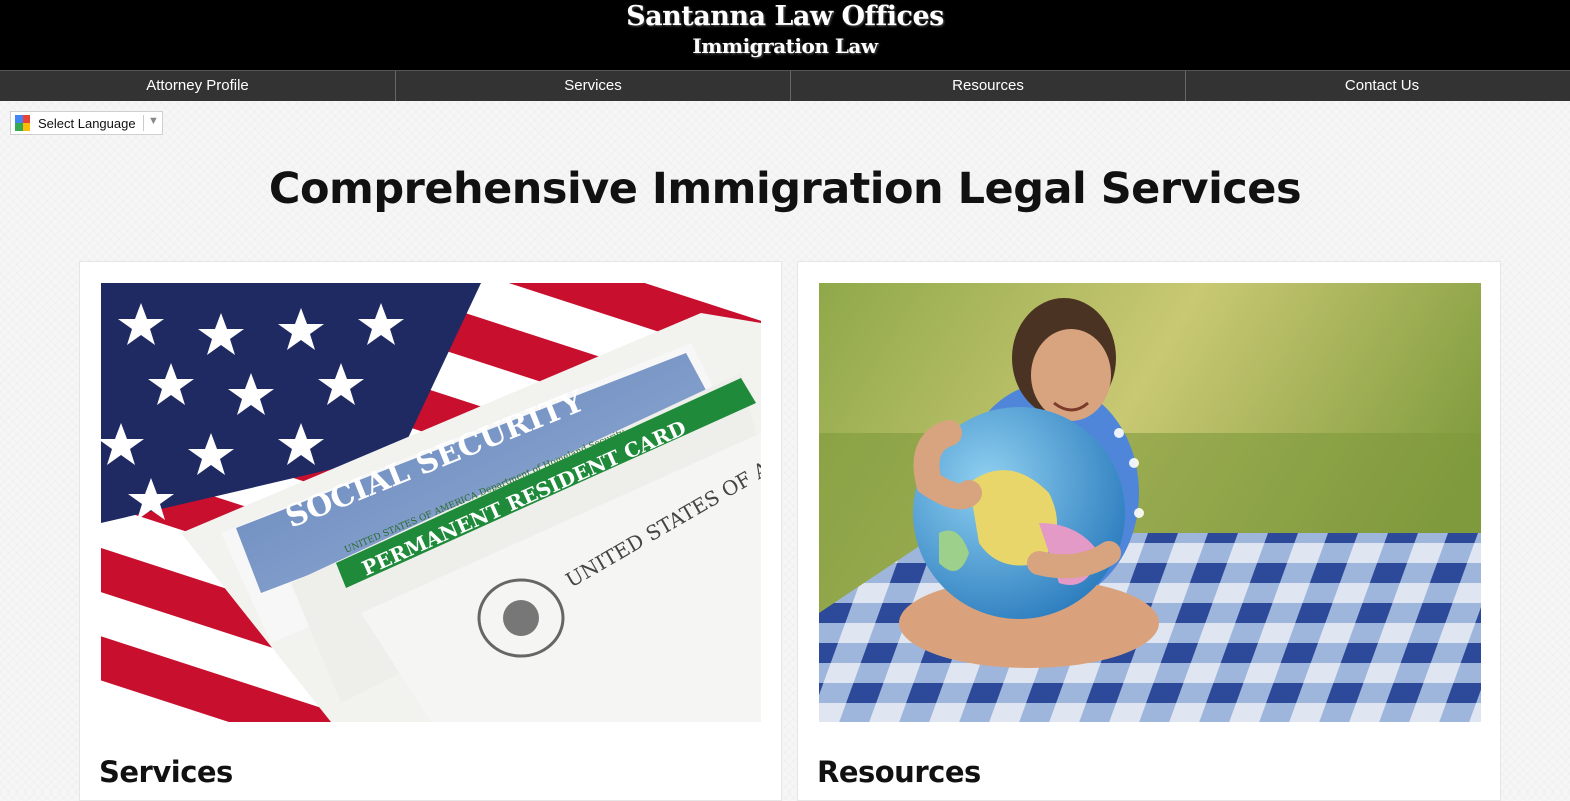 This screenshot has width=1570, height=801. I want to click on site-header: Santanna Law Offices Immigration Law, so click(785, 35).